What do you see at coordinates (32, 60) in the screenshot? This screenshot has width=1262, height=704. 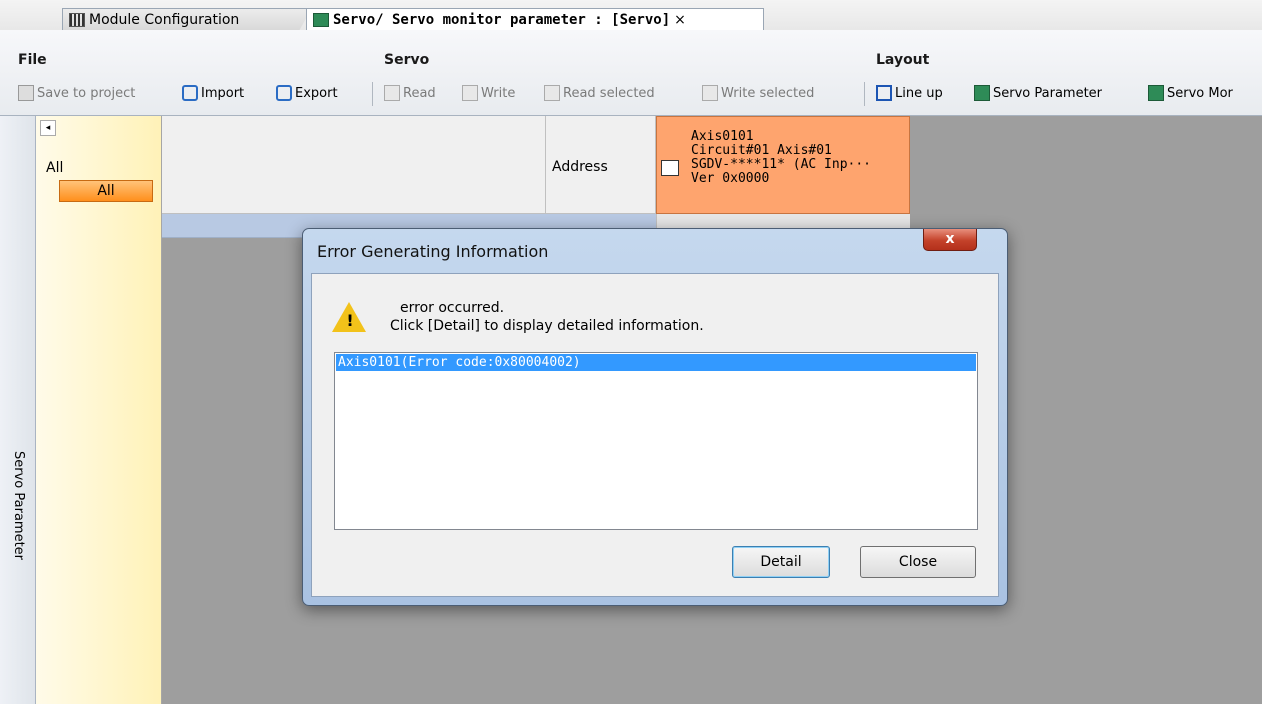 I see `group-title-file: File` at bounding box center [32, 60].